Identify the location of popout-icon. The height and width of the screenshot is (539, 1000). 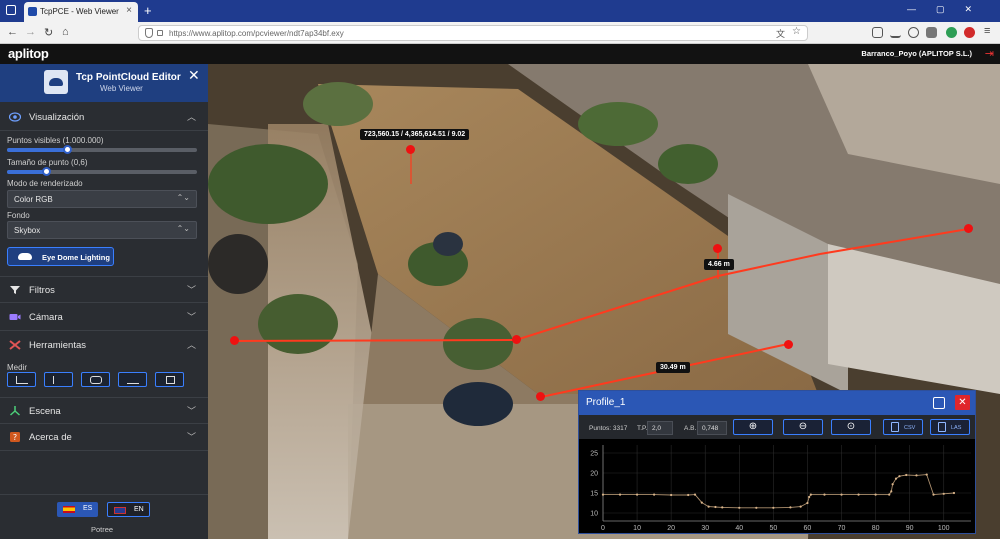
(939, 403).